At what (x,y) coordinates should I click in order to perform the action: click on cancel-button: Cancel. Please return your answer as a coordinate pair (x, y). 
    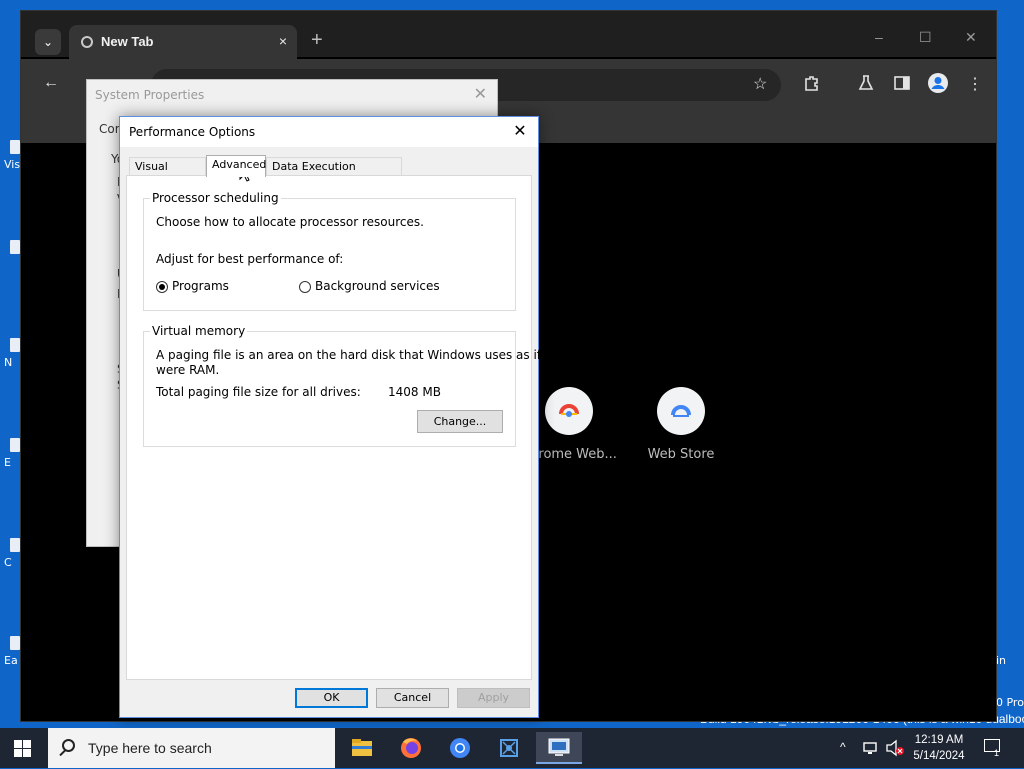
    Looking at the image, I should click on (412, 698).